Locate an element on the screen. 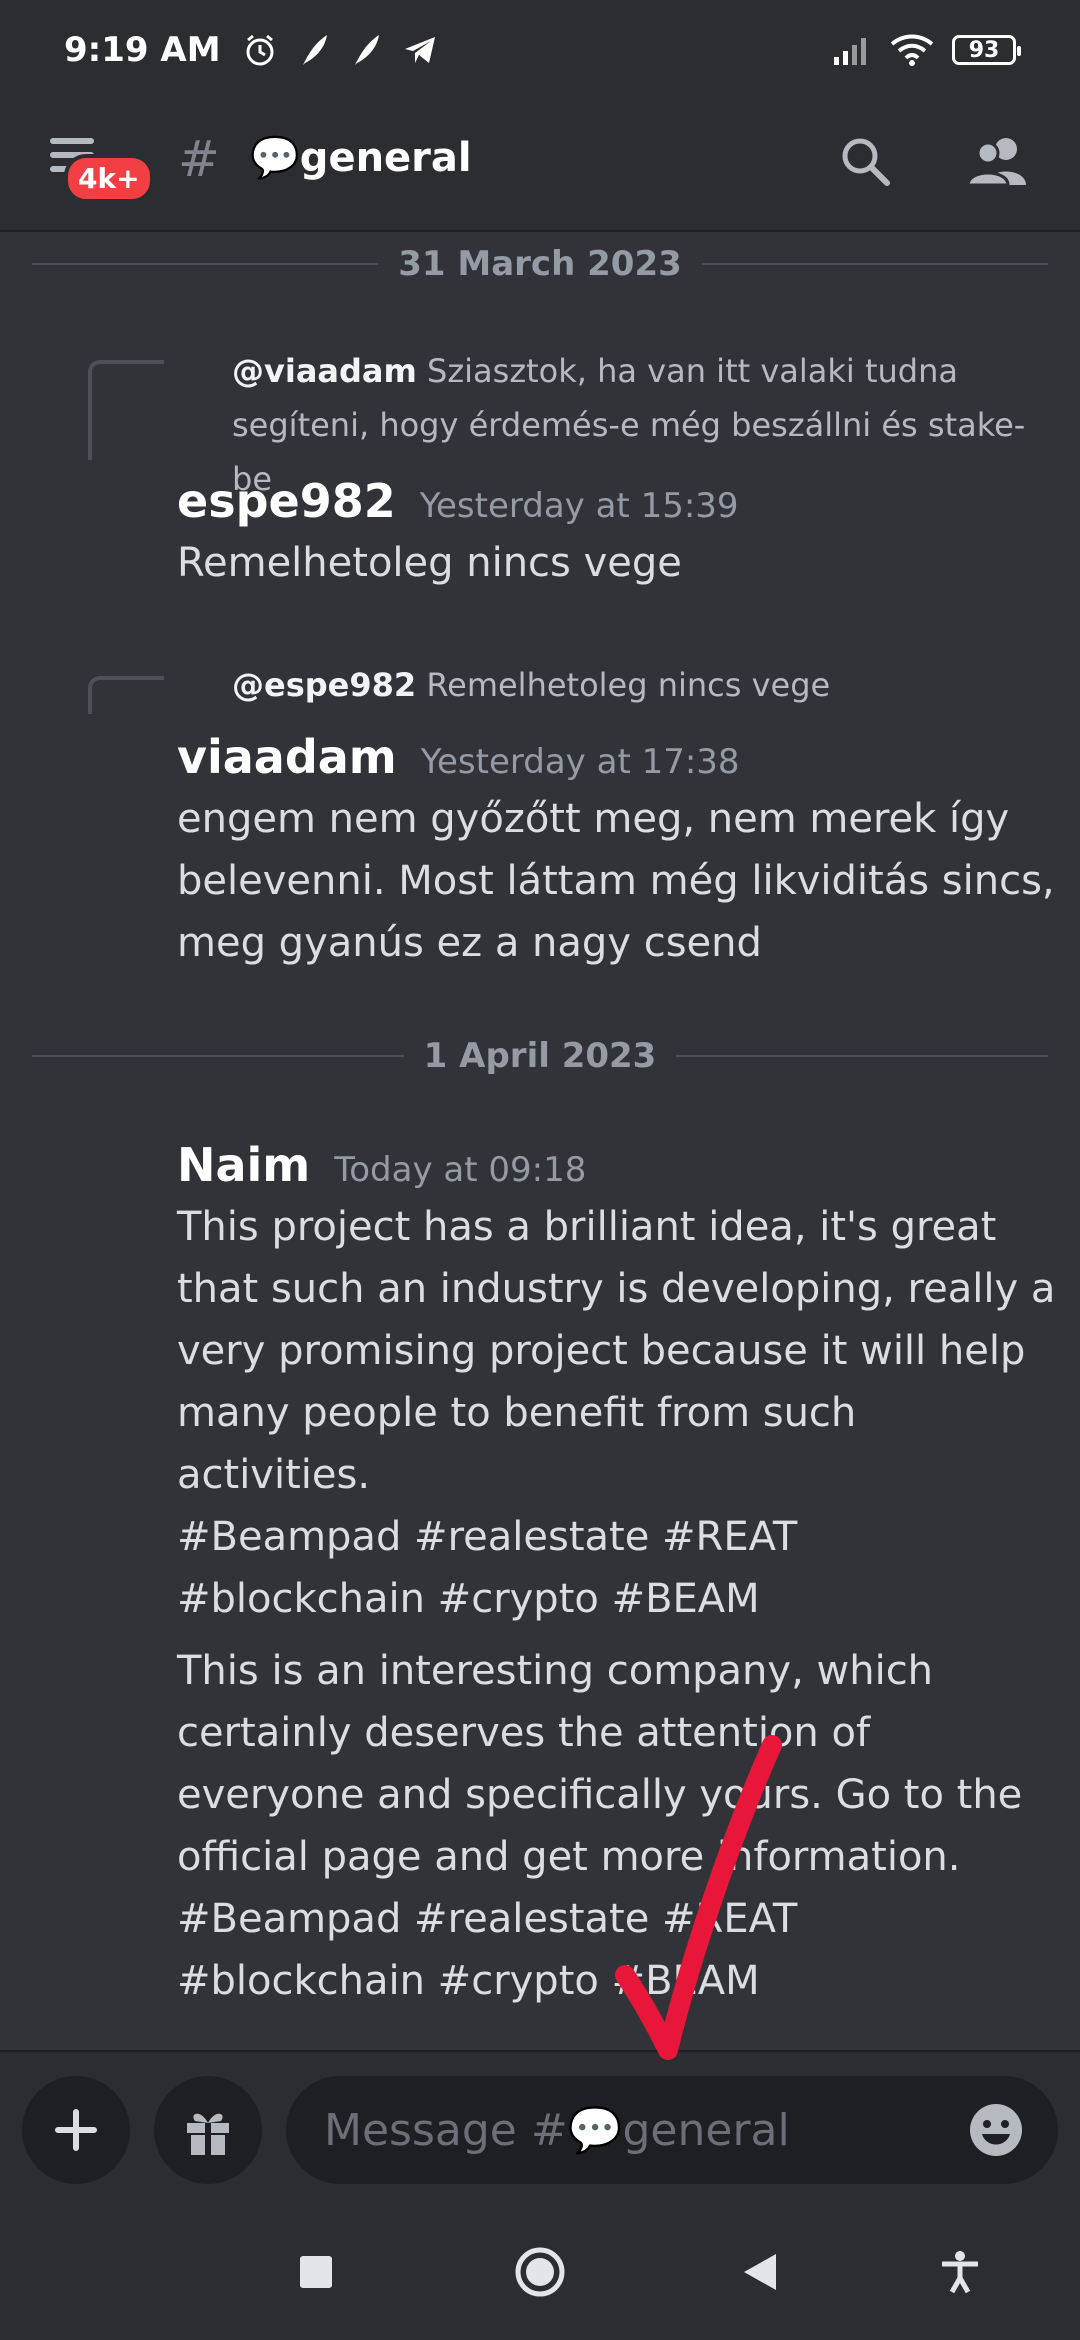 The image size is (1080, 2340). recents-button is located at coordinates (316, 2272).